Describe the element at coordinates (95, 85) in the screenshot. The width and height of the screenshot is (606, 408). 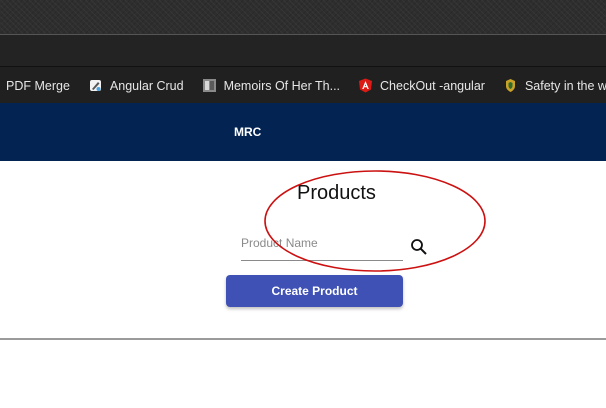
I see `pen-tool-icon` at that location.